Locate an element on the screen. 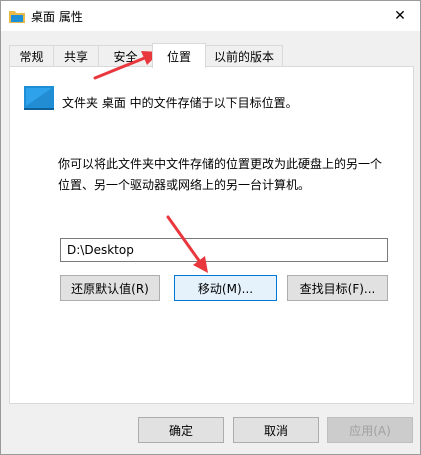  cancel-button: 取消 is located at coordinates (276, 430).